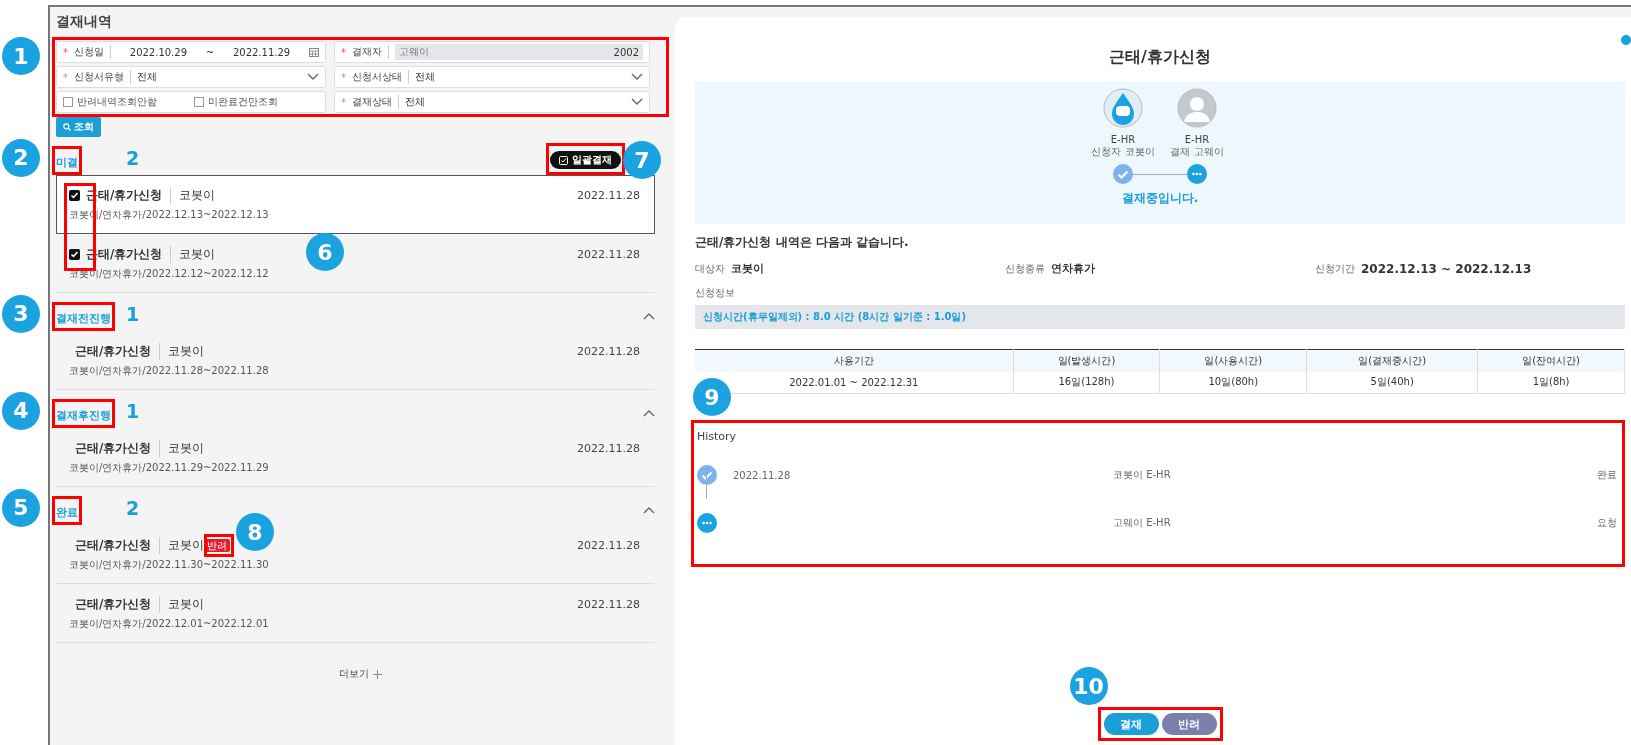 This screenshot has height=745, width=1631. What do you see at coordinates (21, 410) in the screenshot?
I see `callout-number: 4` at bounding box center [21, 410].